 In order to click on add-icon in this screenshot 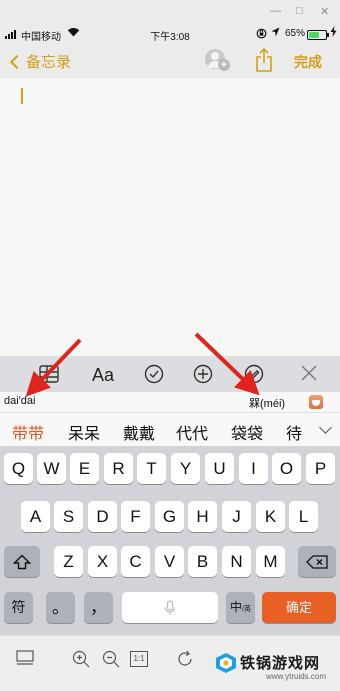, I will do `click(203, 374)`.